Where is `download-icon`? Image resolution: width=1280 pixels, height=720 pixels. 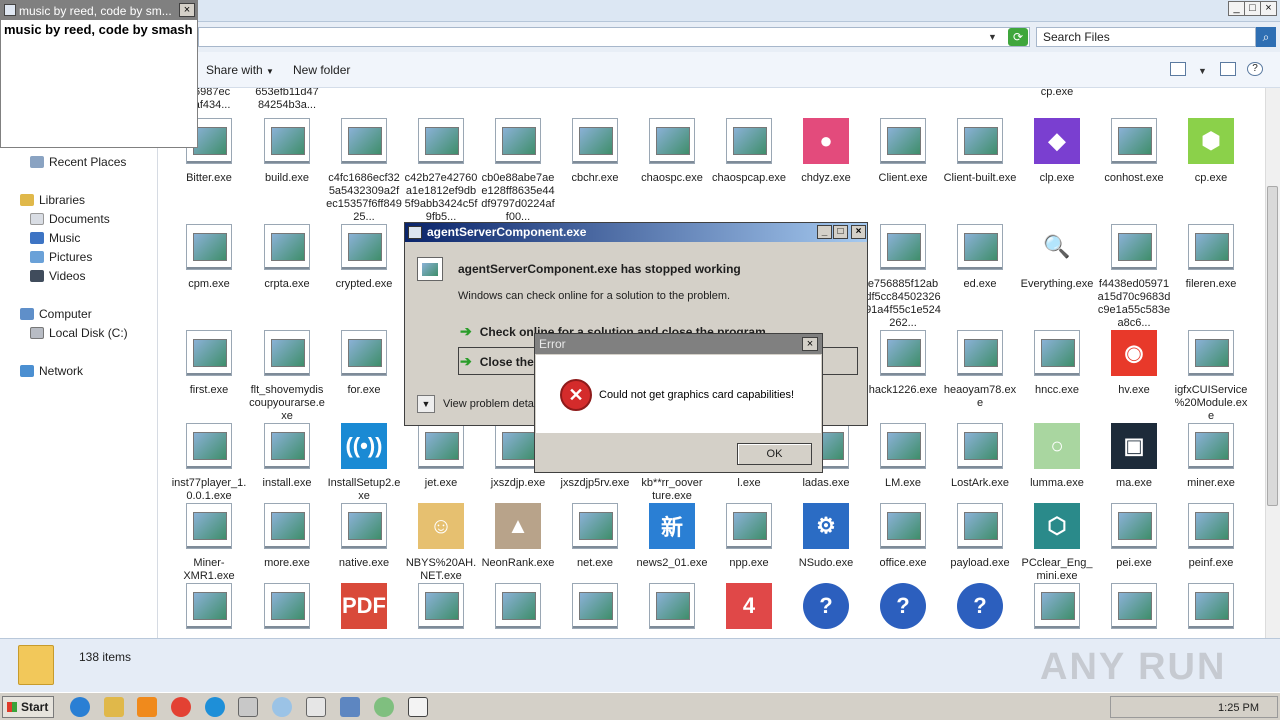 download-icon is located at coordinates (248, 707).